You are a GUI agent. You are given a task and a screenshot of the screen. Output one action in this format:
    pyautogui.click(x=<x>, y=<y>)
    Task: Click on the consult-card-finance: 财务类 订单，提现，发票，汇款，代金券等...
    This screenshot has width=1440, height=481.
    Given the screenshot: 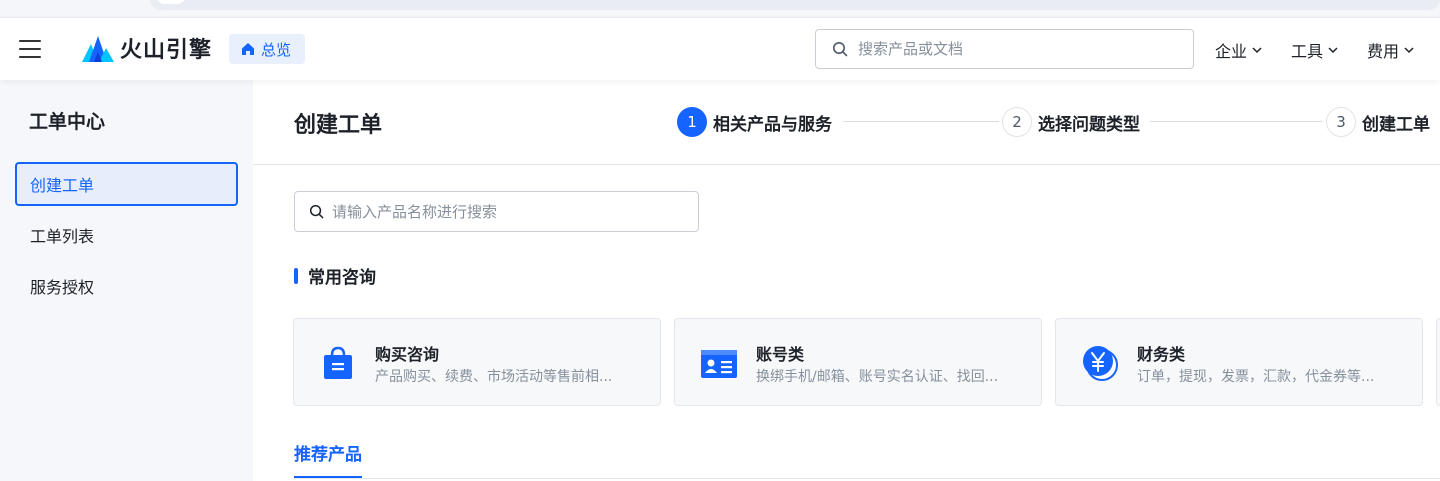 What is the action you would take?
    pyautogui.click(x=1239, y=362)
    